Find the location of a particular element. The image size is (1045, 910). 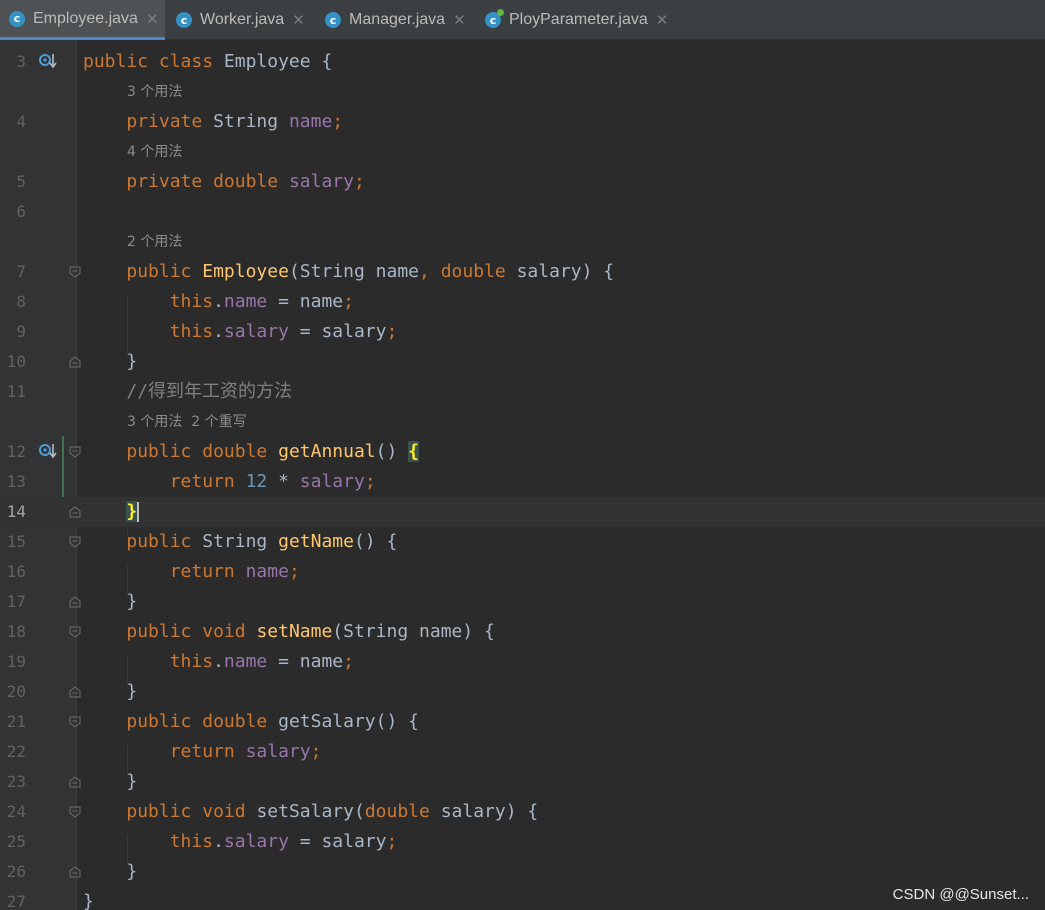

line-number: 16 is located at coordinates (13, 572).